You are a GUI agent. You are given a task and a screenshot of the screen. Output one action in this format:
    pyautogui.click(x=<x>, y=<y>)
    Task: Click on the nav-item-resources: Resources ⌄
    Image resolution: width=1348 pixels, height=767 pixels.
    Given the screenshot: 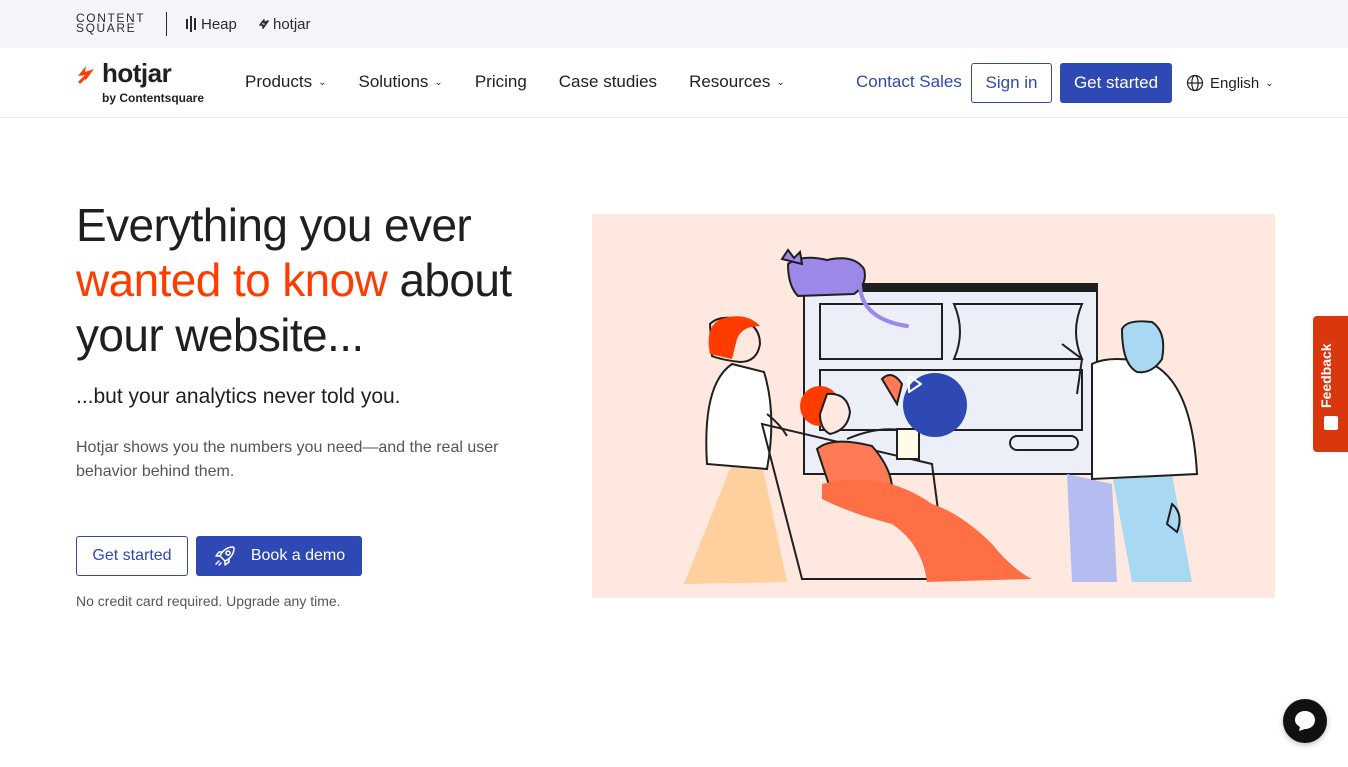 What is the action you would take?
    pyautogui.click(x=737, y=82)
    